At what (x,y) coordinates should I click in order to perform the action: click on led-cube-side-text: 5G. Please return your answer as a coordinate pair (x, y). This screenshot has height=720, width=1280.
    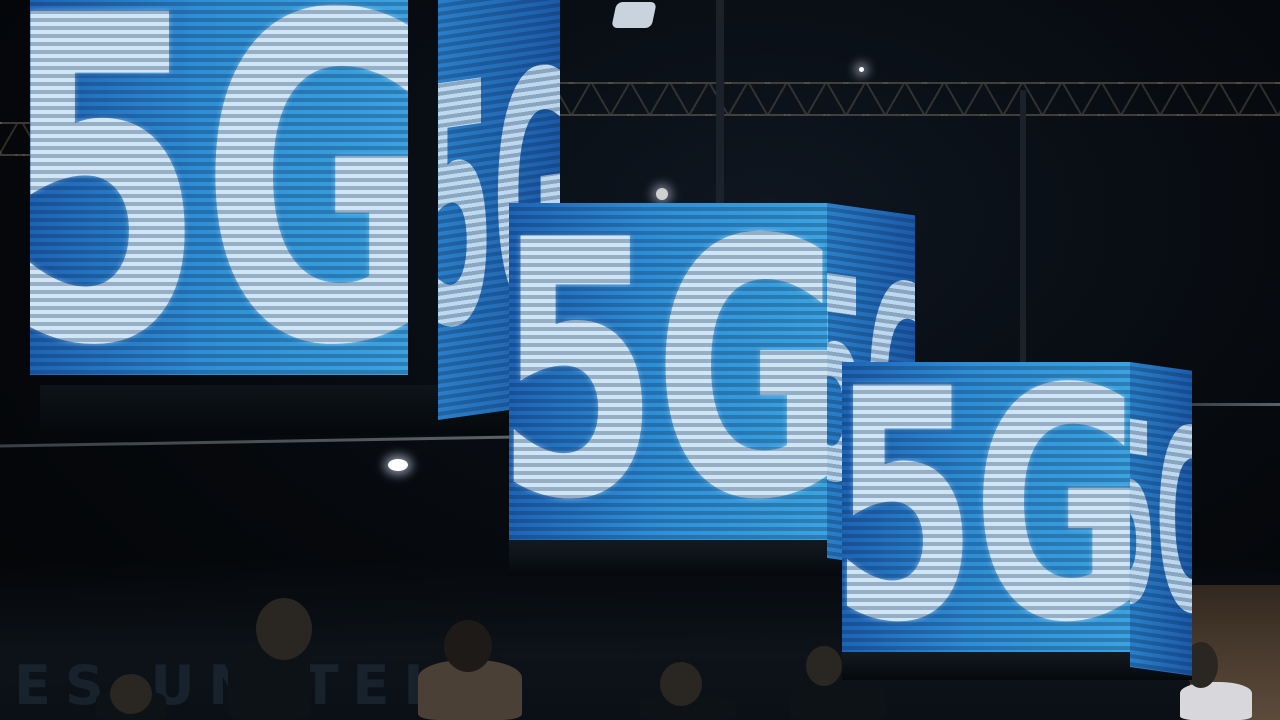
    Looking at the image, I should click on (1161, 518).